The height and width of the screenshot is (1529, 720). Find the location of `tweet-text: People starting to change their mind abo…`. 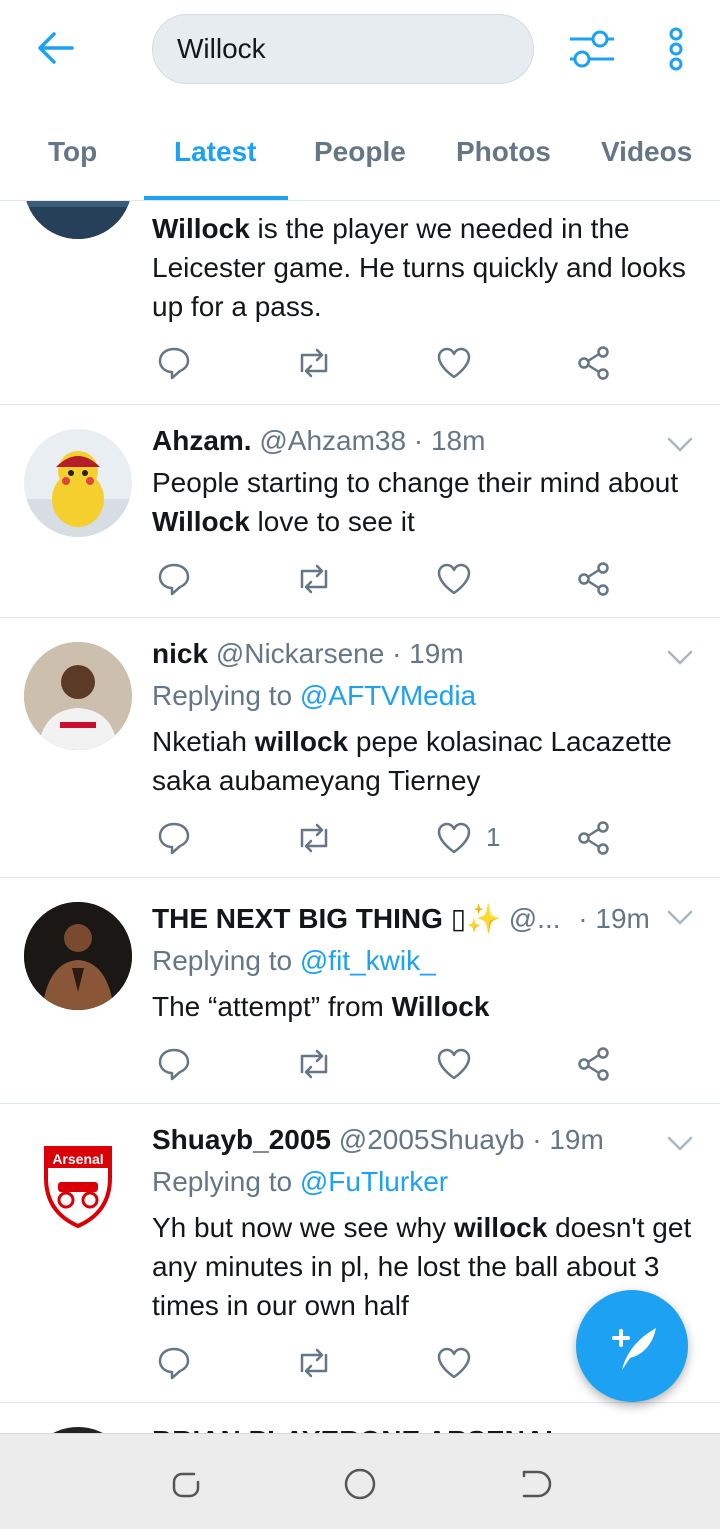

tweet-text: People starting to change their mind abo… is located at coordinates (422, 502).